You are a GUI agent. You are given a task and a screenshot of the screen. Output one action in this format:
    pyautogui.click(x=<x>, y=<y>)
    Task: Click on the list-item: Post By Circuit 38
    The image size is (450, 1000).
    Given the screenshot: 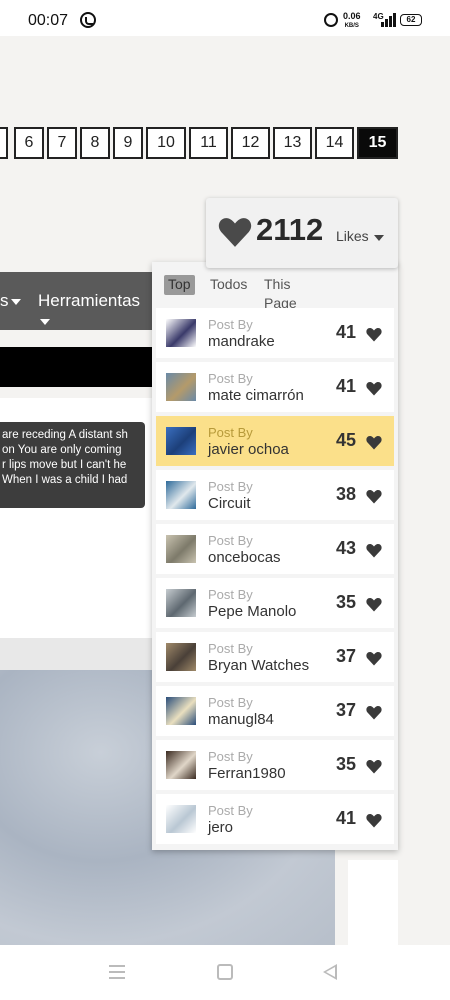 What is the action you would take?
    pyautogui.click(x=275, y=495)
    